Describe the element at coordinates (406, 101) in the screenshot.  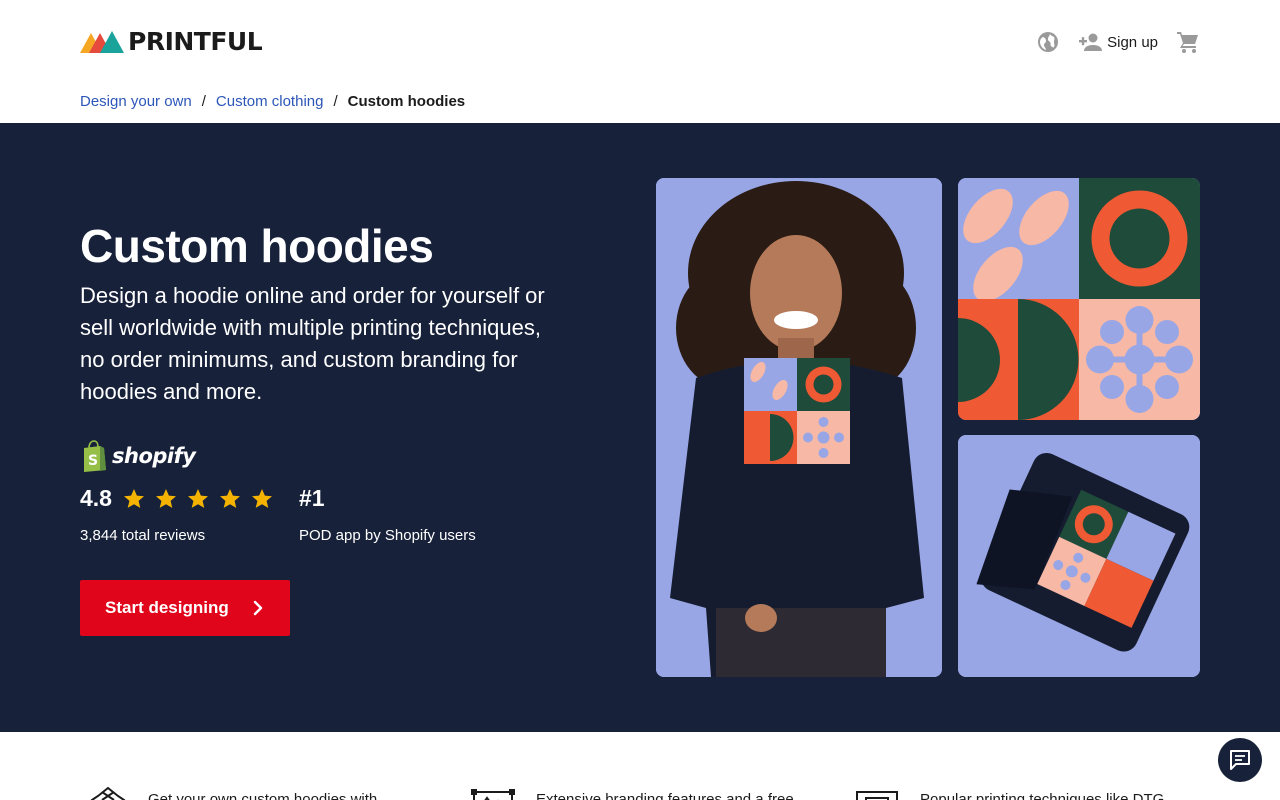
I see `breadcrumb-current: Custom hoodies` at that location.